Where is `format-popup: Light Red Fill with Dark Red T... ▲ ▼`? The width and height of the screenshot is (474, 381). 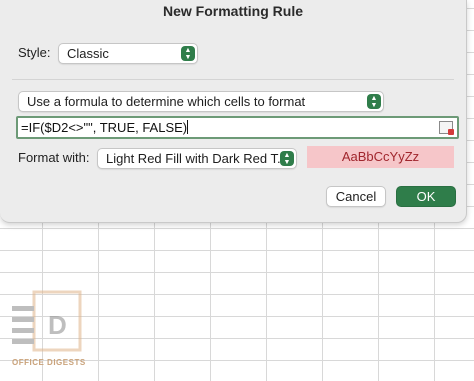 format-popup: Light Red Fill with Dark Red T... ▲ ▼ is located at coordinates (197, 158).